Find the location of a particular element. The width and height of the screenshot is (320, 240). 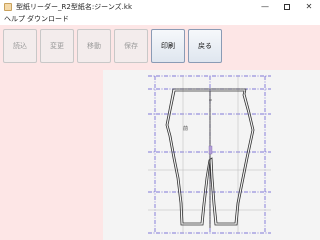

title-bar: 型紙リーダー_R2型紙名:ジーンズ.kk — ✕ is located at coordinates (160, 7).